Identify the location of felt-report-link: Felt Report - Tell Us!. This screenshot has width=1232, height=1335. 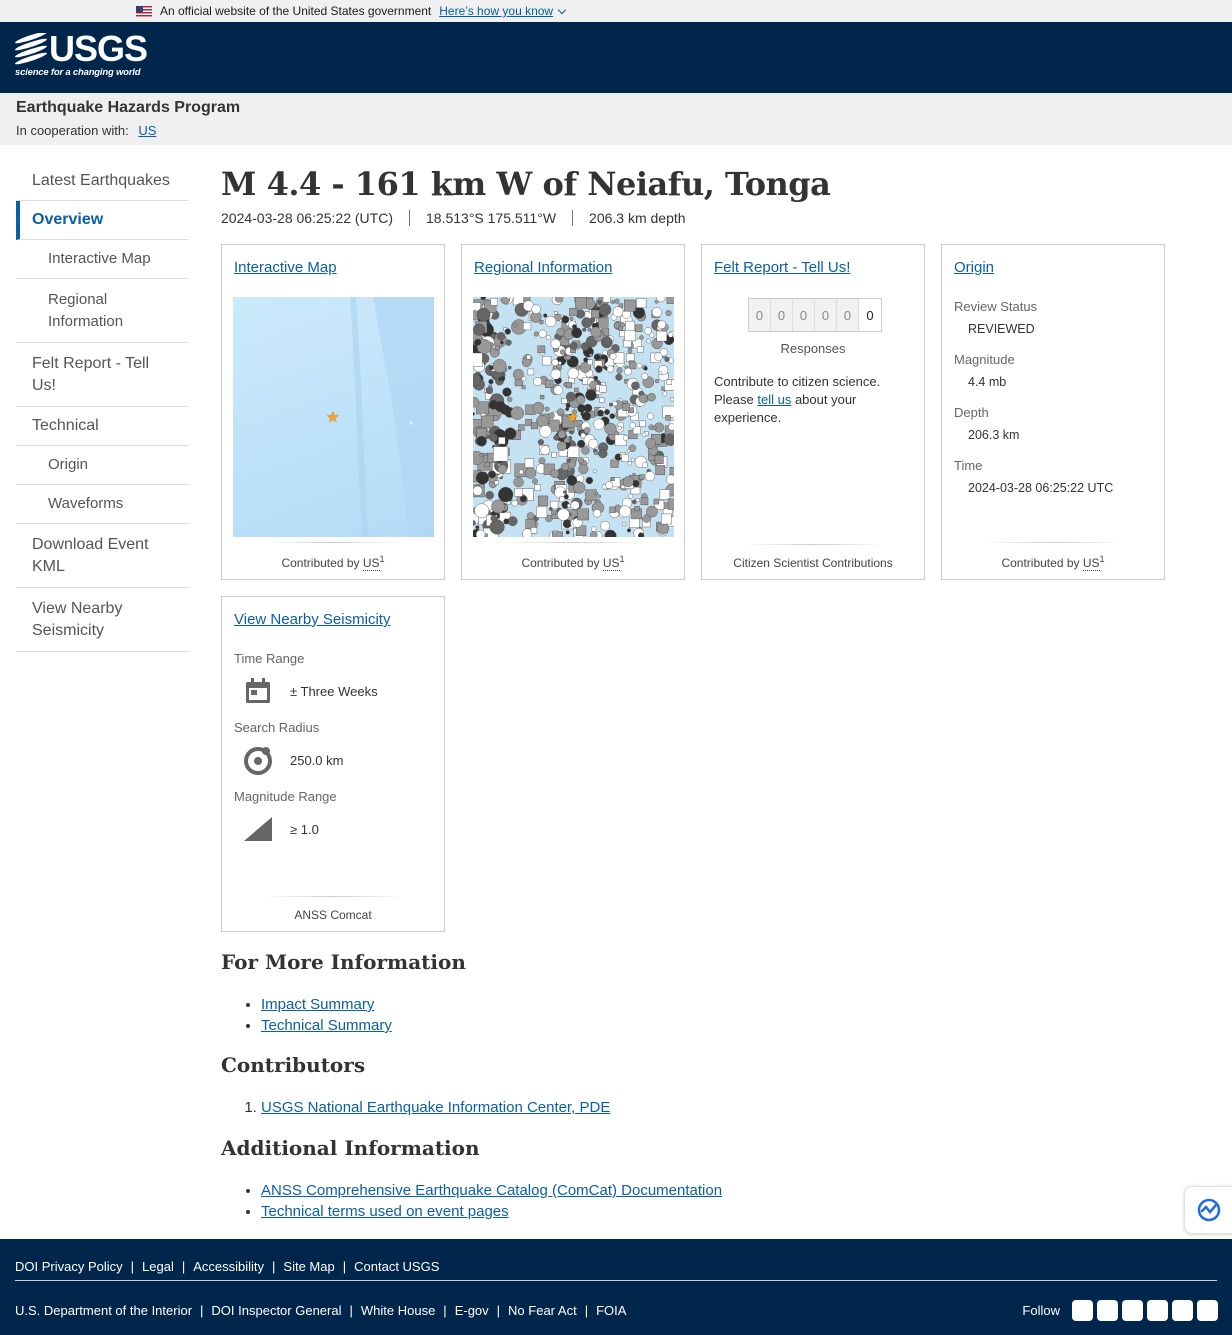
(782, 267).